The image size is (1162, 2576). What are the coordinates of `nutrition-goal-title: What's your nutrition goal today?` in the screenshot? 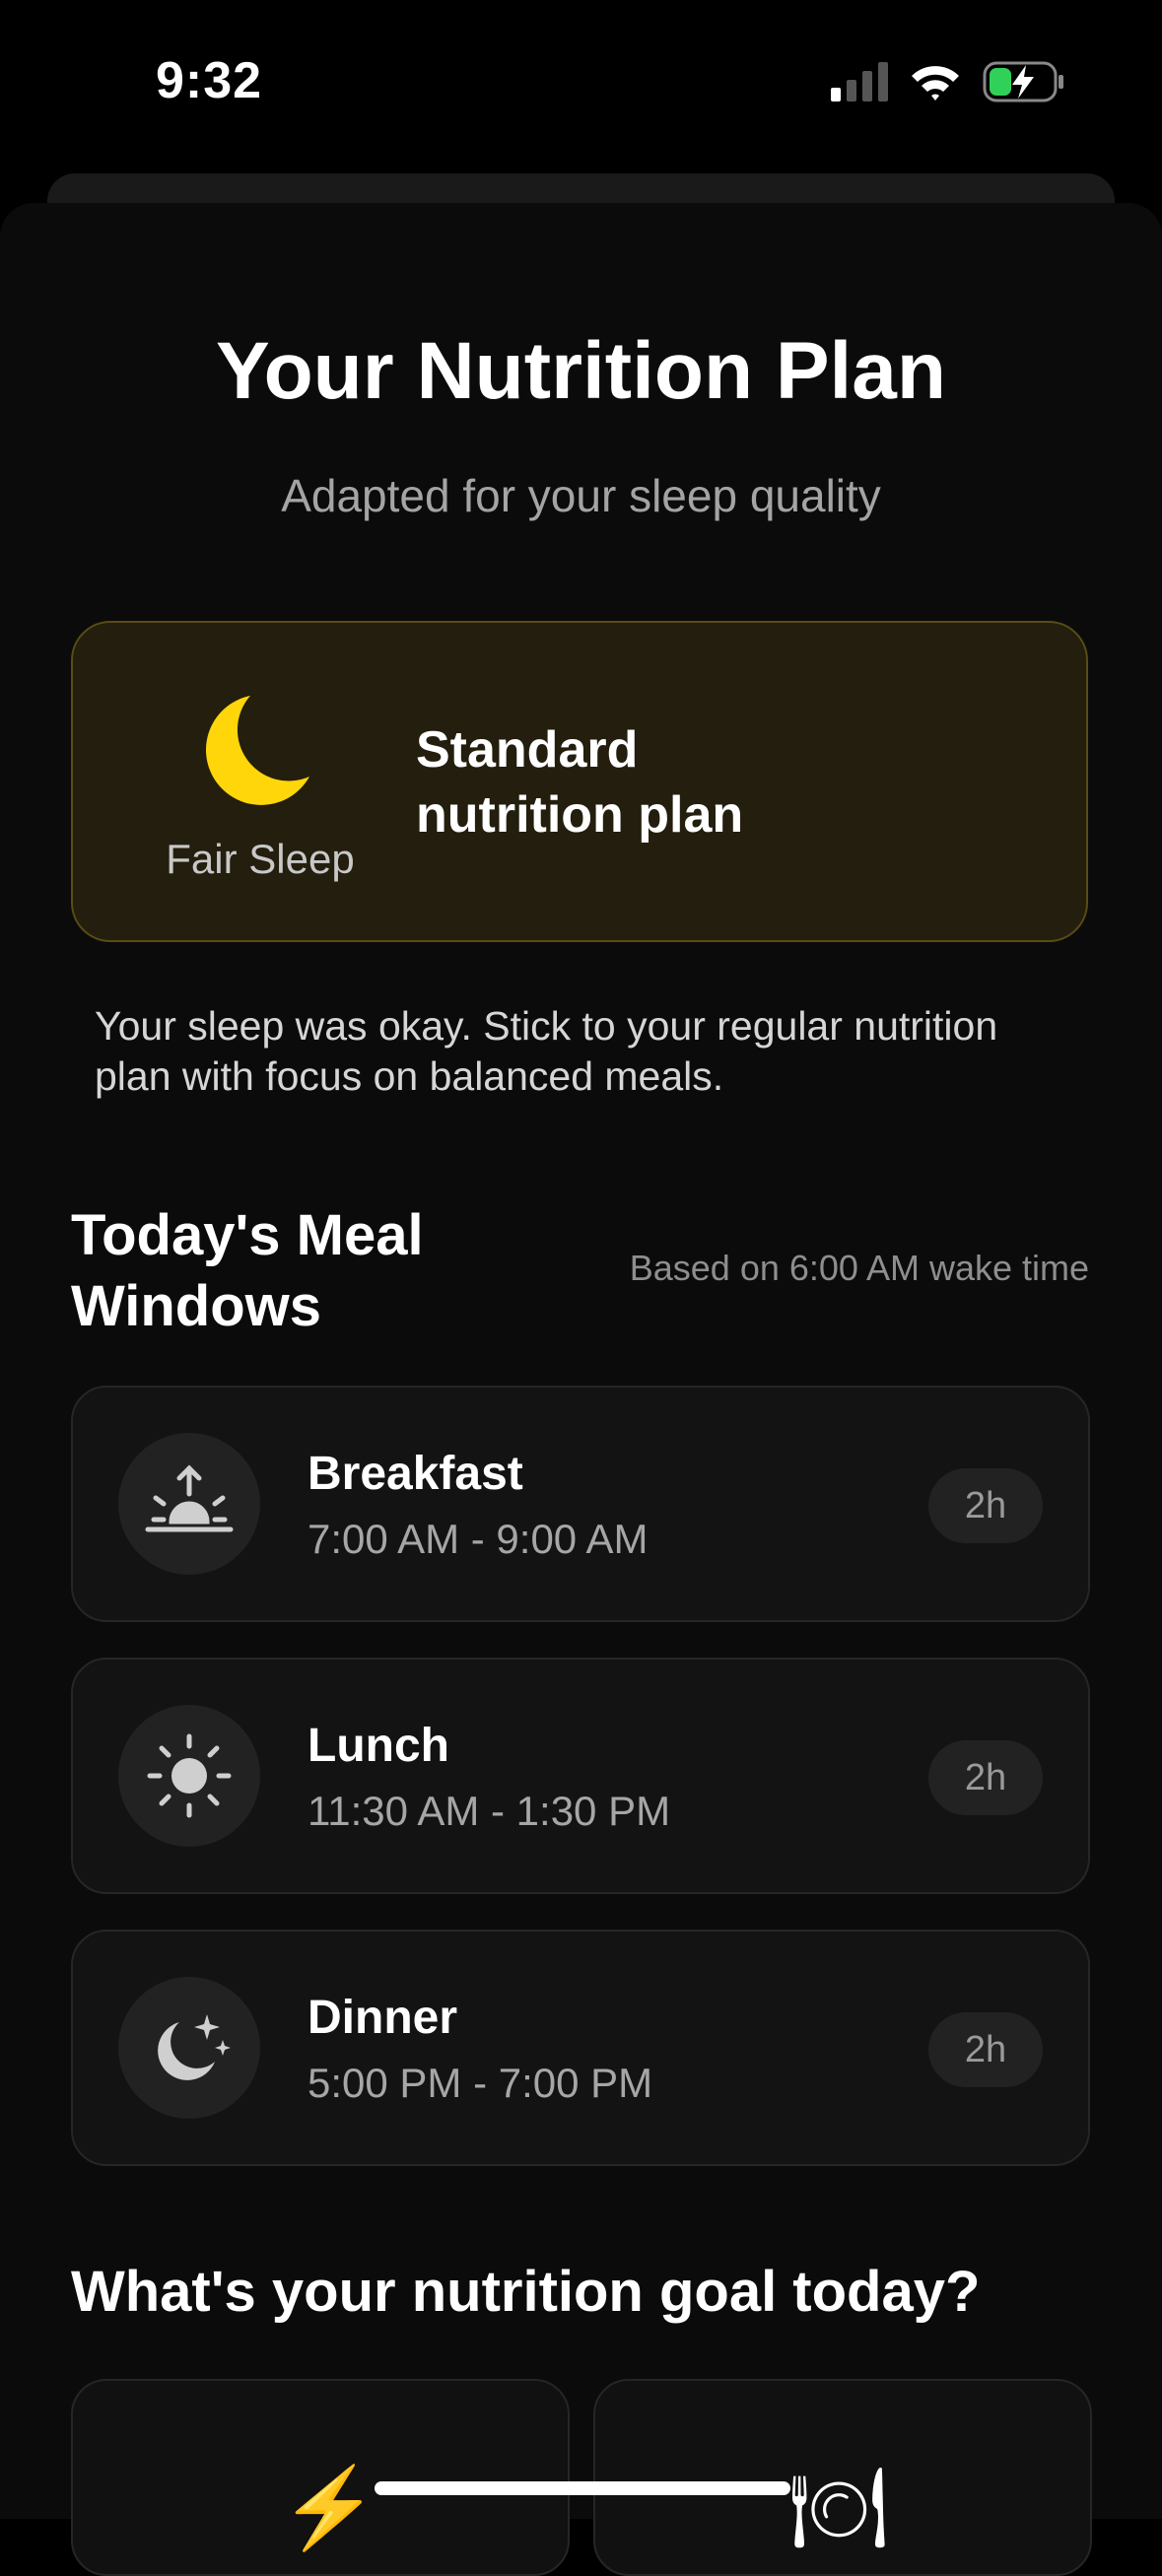 It's located at (526, 2292).